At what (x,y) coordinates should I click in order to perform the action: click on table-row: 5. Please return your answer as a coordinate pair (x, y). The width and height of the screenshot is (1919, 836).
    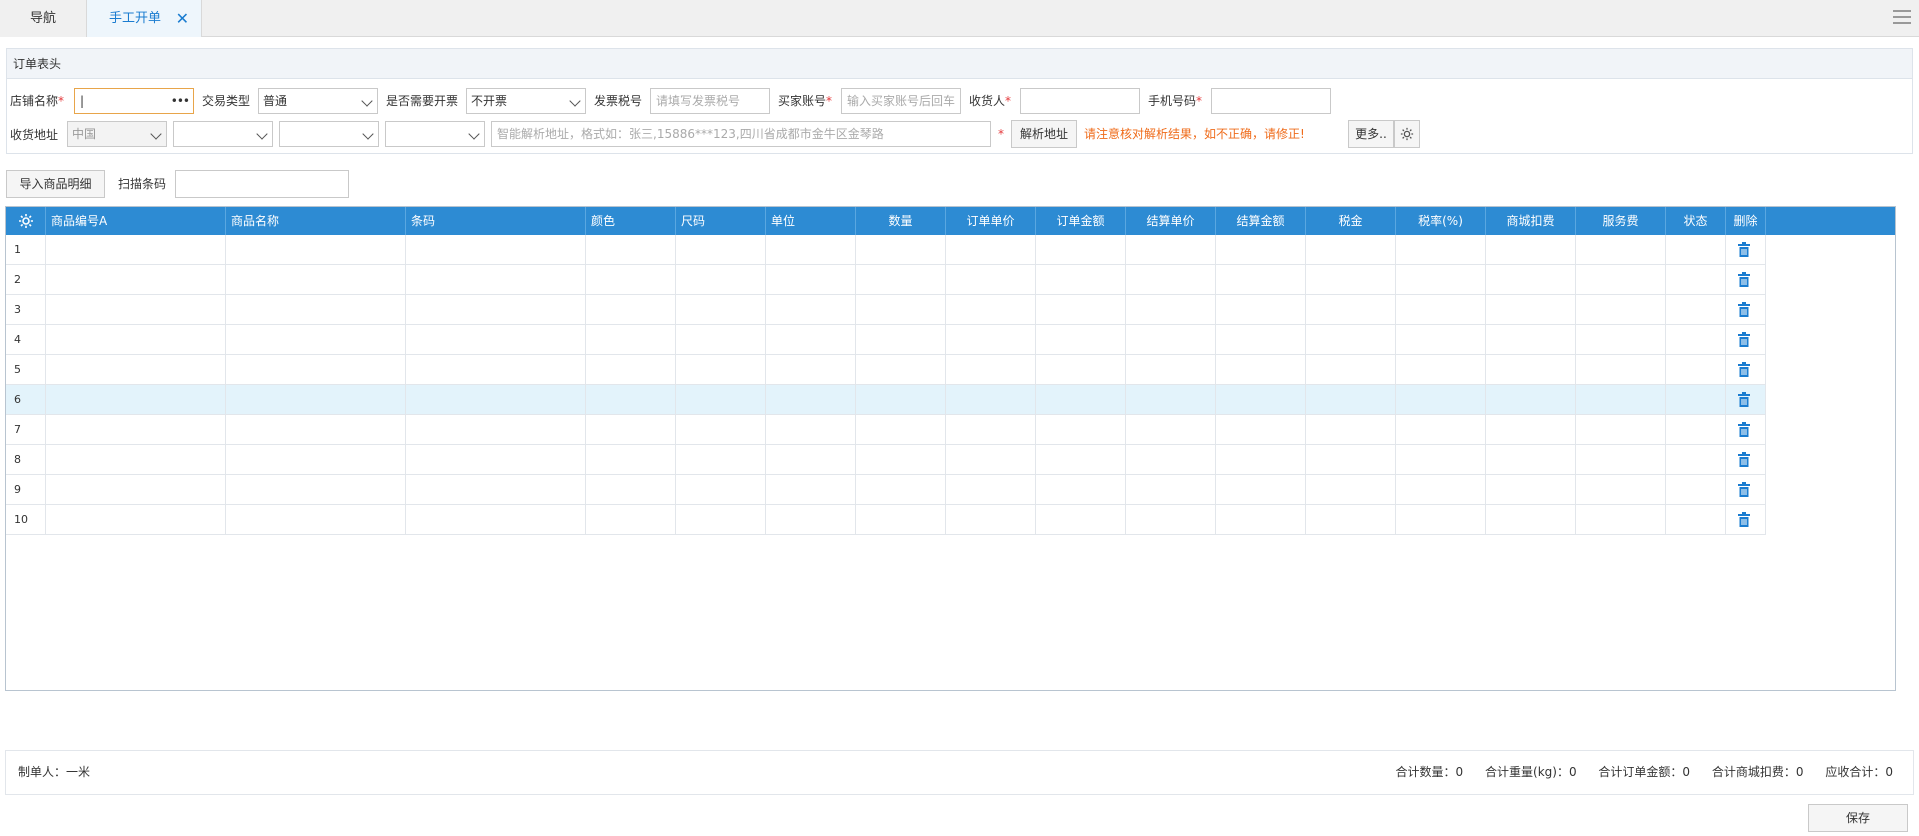
    Looking at the image, I should click on (886, 370).